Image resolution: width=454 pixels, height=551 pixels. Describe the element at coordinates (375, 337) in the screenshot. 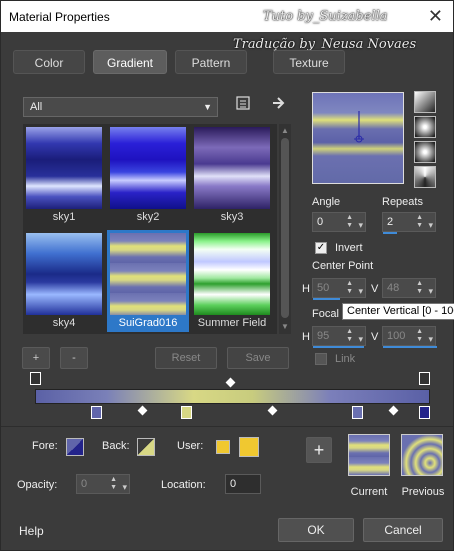

I see `focal-v-label: V` at that location.